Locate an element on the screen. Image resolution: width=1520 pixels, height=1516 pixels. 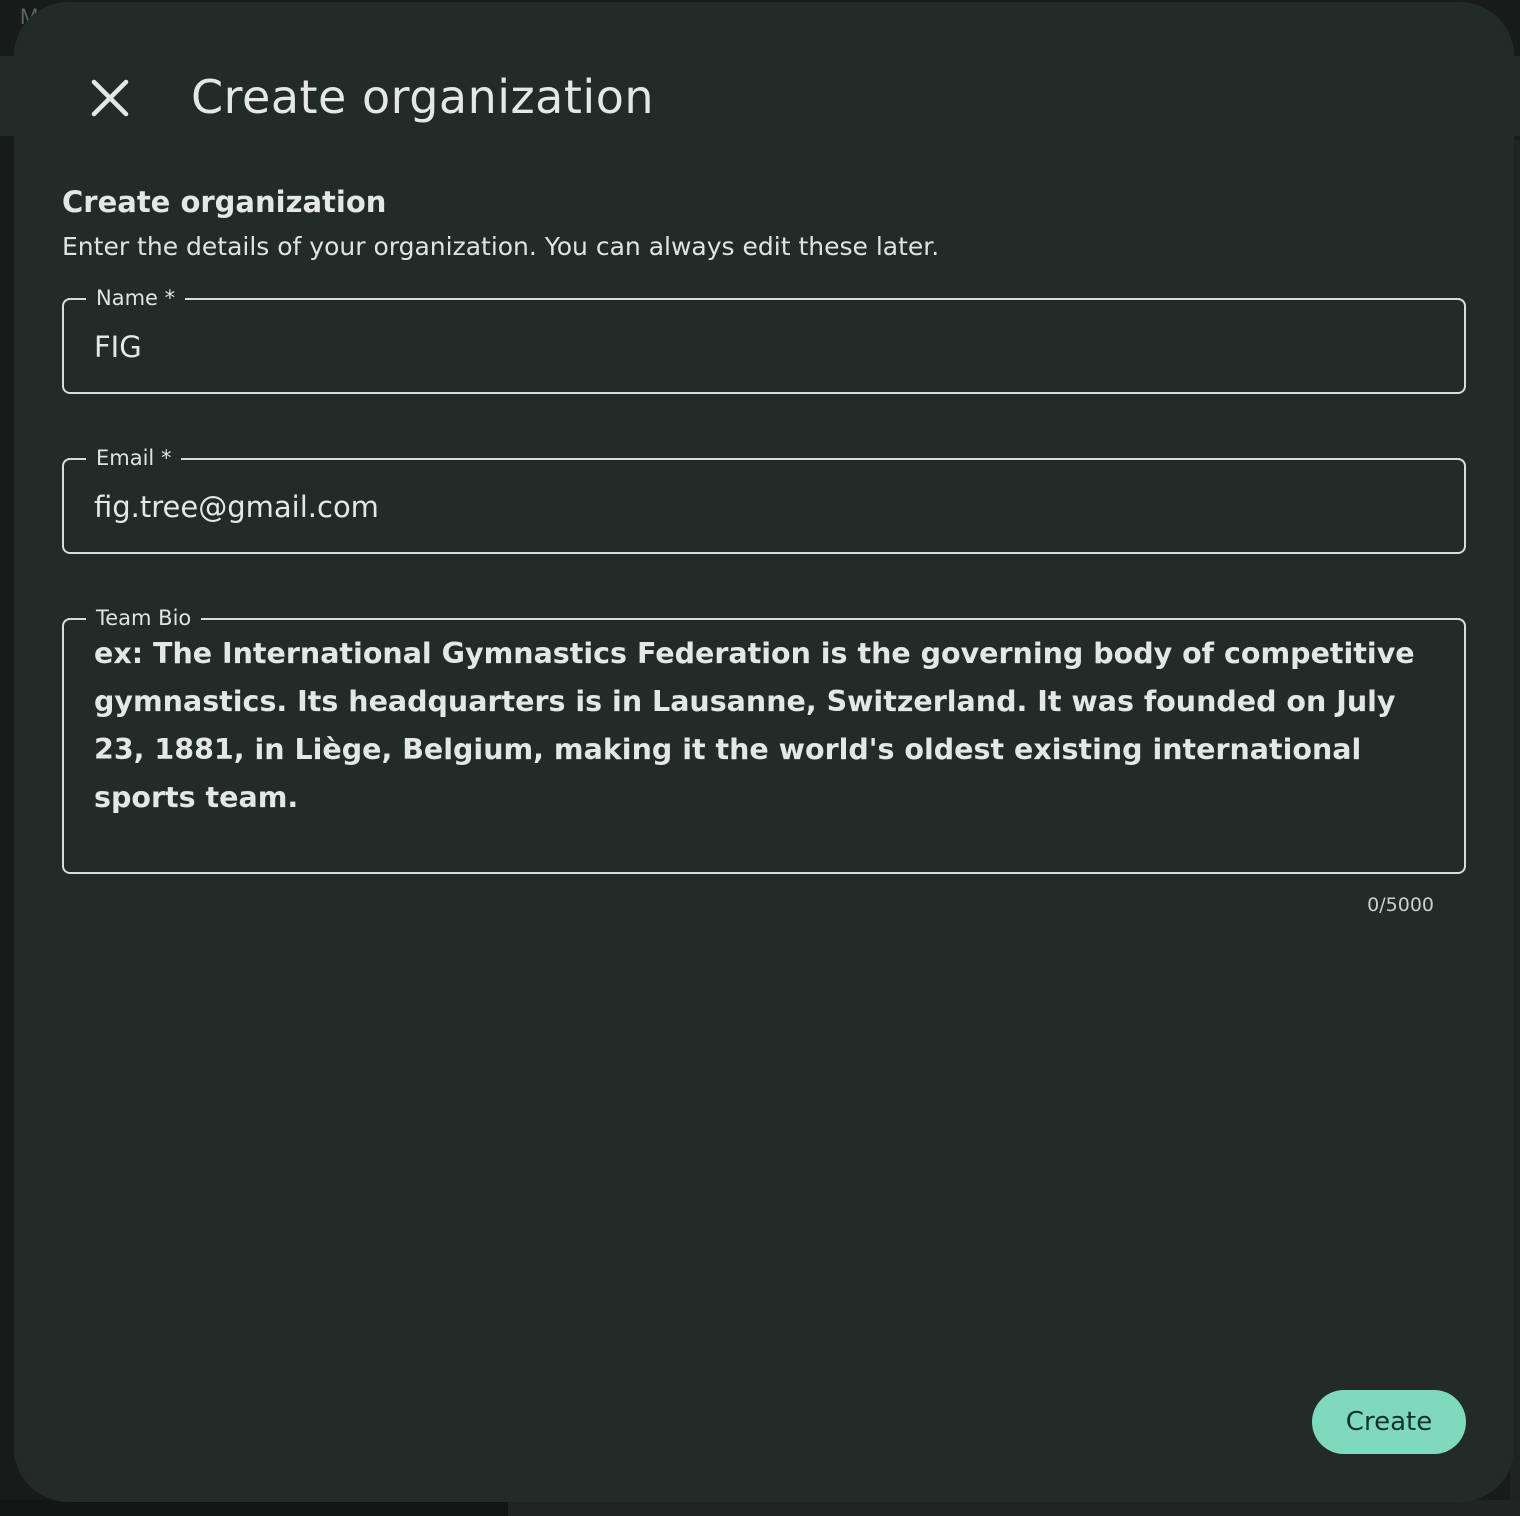
close-button is located at coordinates (110, 98).